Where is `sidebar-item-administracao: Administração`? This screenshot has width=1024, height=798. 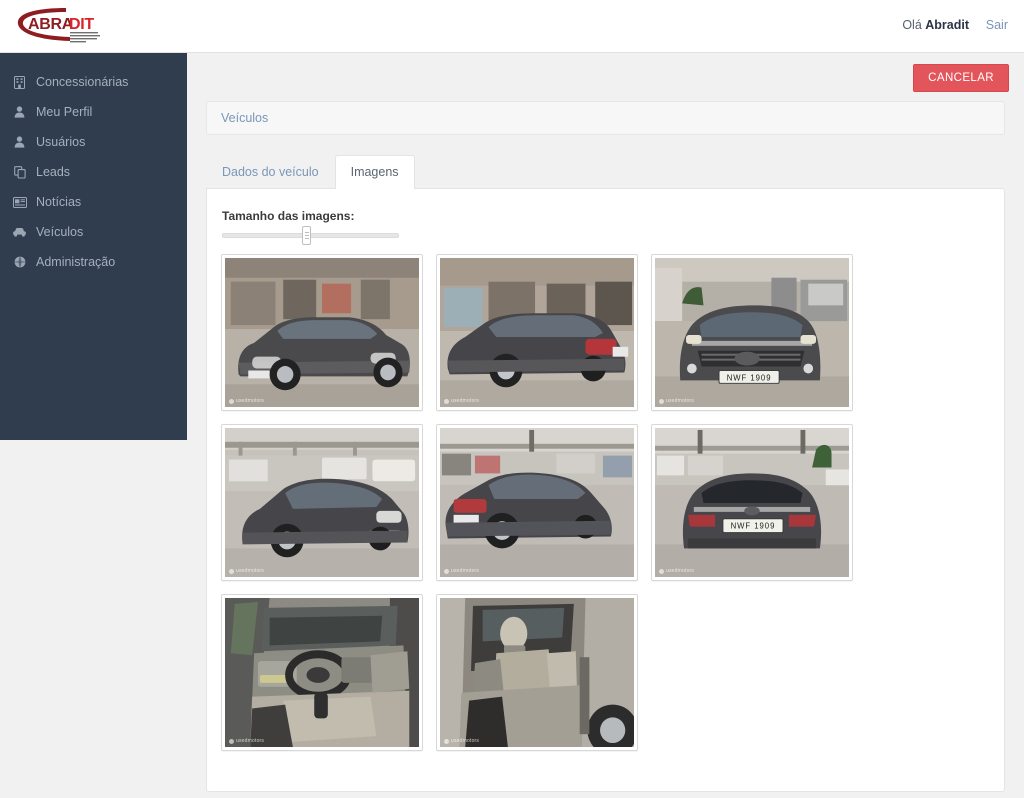
sidebar-item-administracao: Administração is located at coordinates (93, 262).